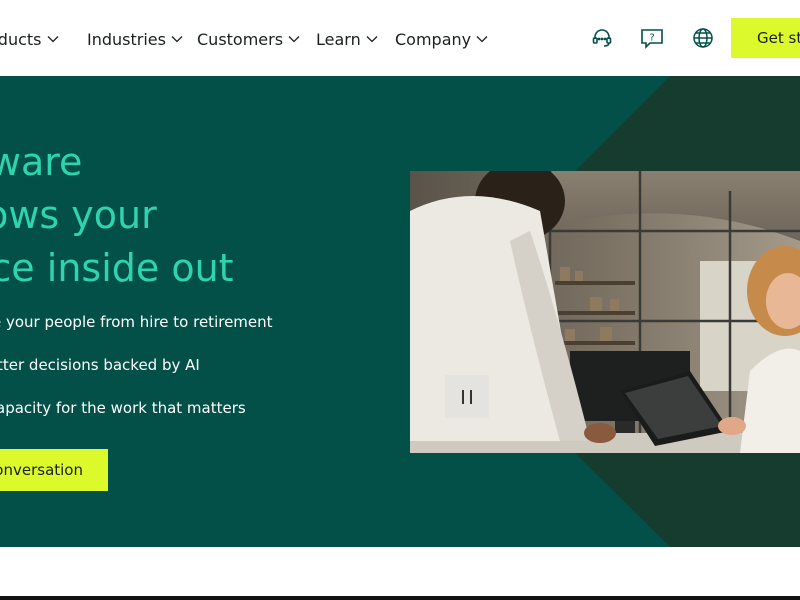 The width and height of the screenshot is (800, 600). Describe the element at coordinates (41, 162) in the screenshot. I see `headline-line-1: oftware` at that location.